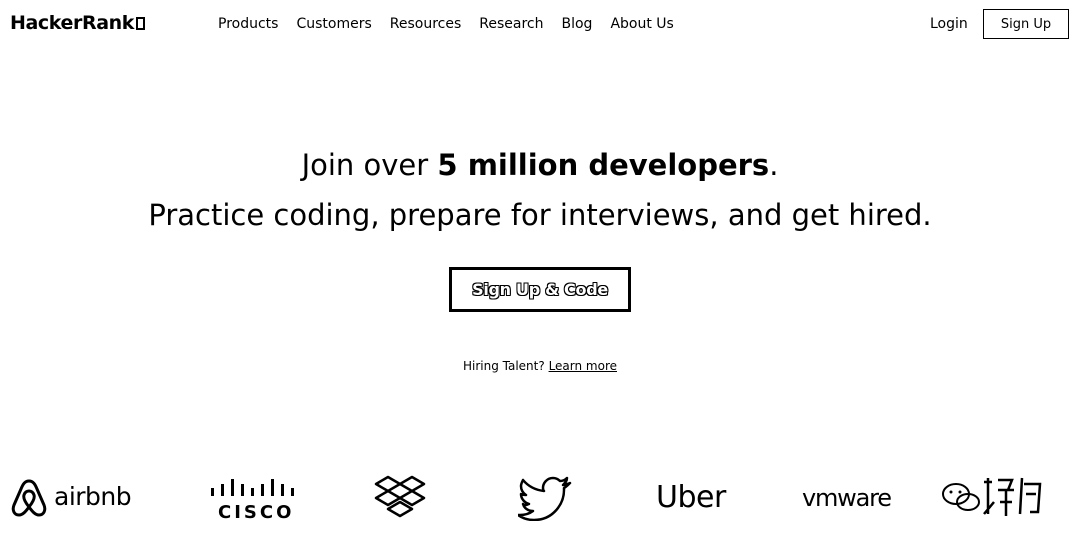  I want to click on hackerrank-logo: HackerRank, so click(77, 23).